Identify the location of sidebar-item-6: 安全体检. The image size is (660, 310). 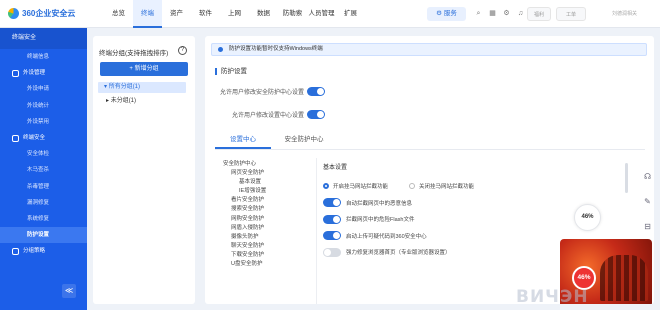
(43, 154).